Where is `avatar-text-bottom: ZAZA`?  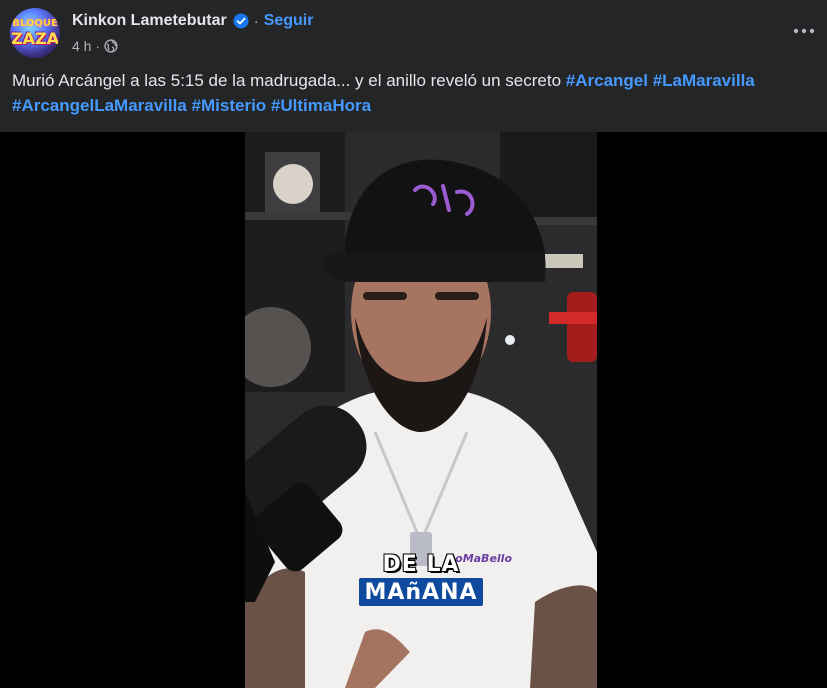
avatar-text-bottom: ZAZA is located at coordinates (35, 38).